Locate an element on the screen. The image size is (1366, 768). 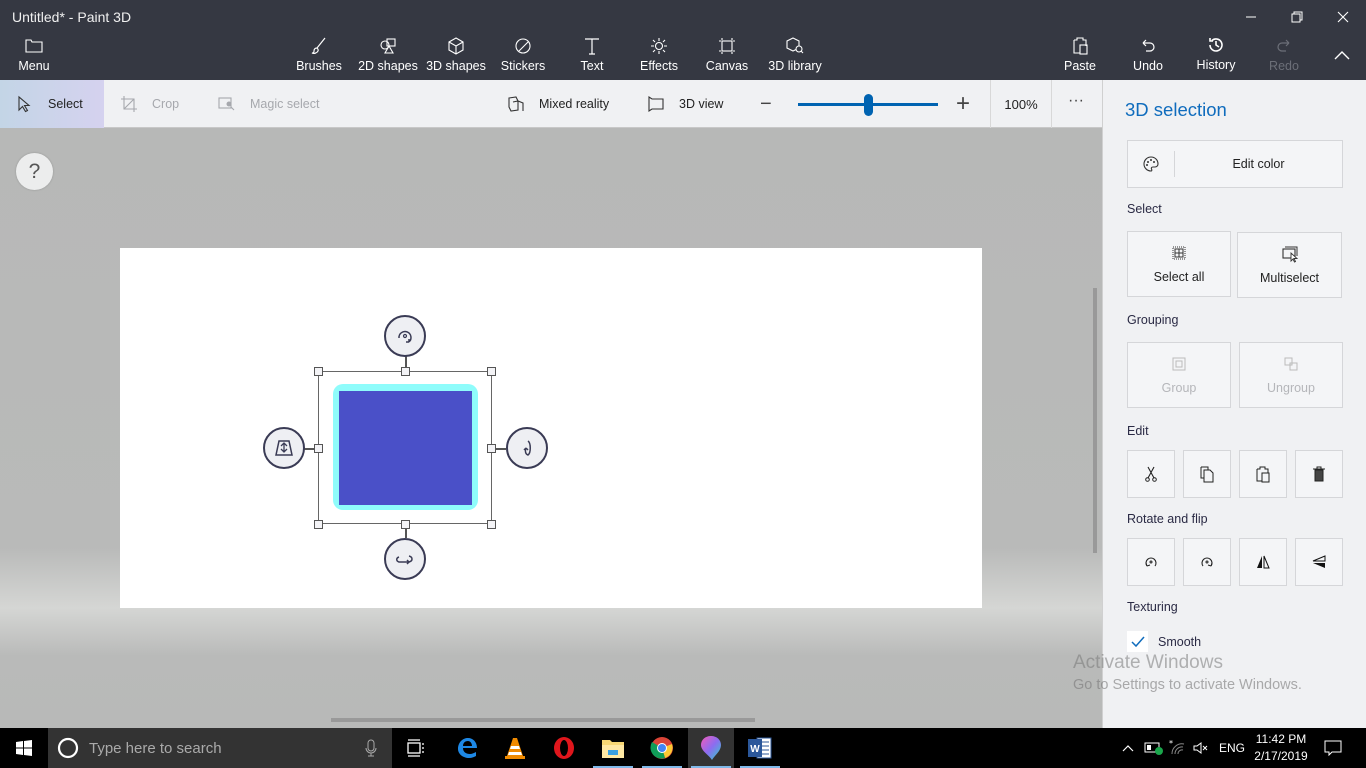
select-label: Select is located at coordinates (65, 104).